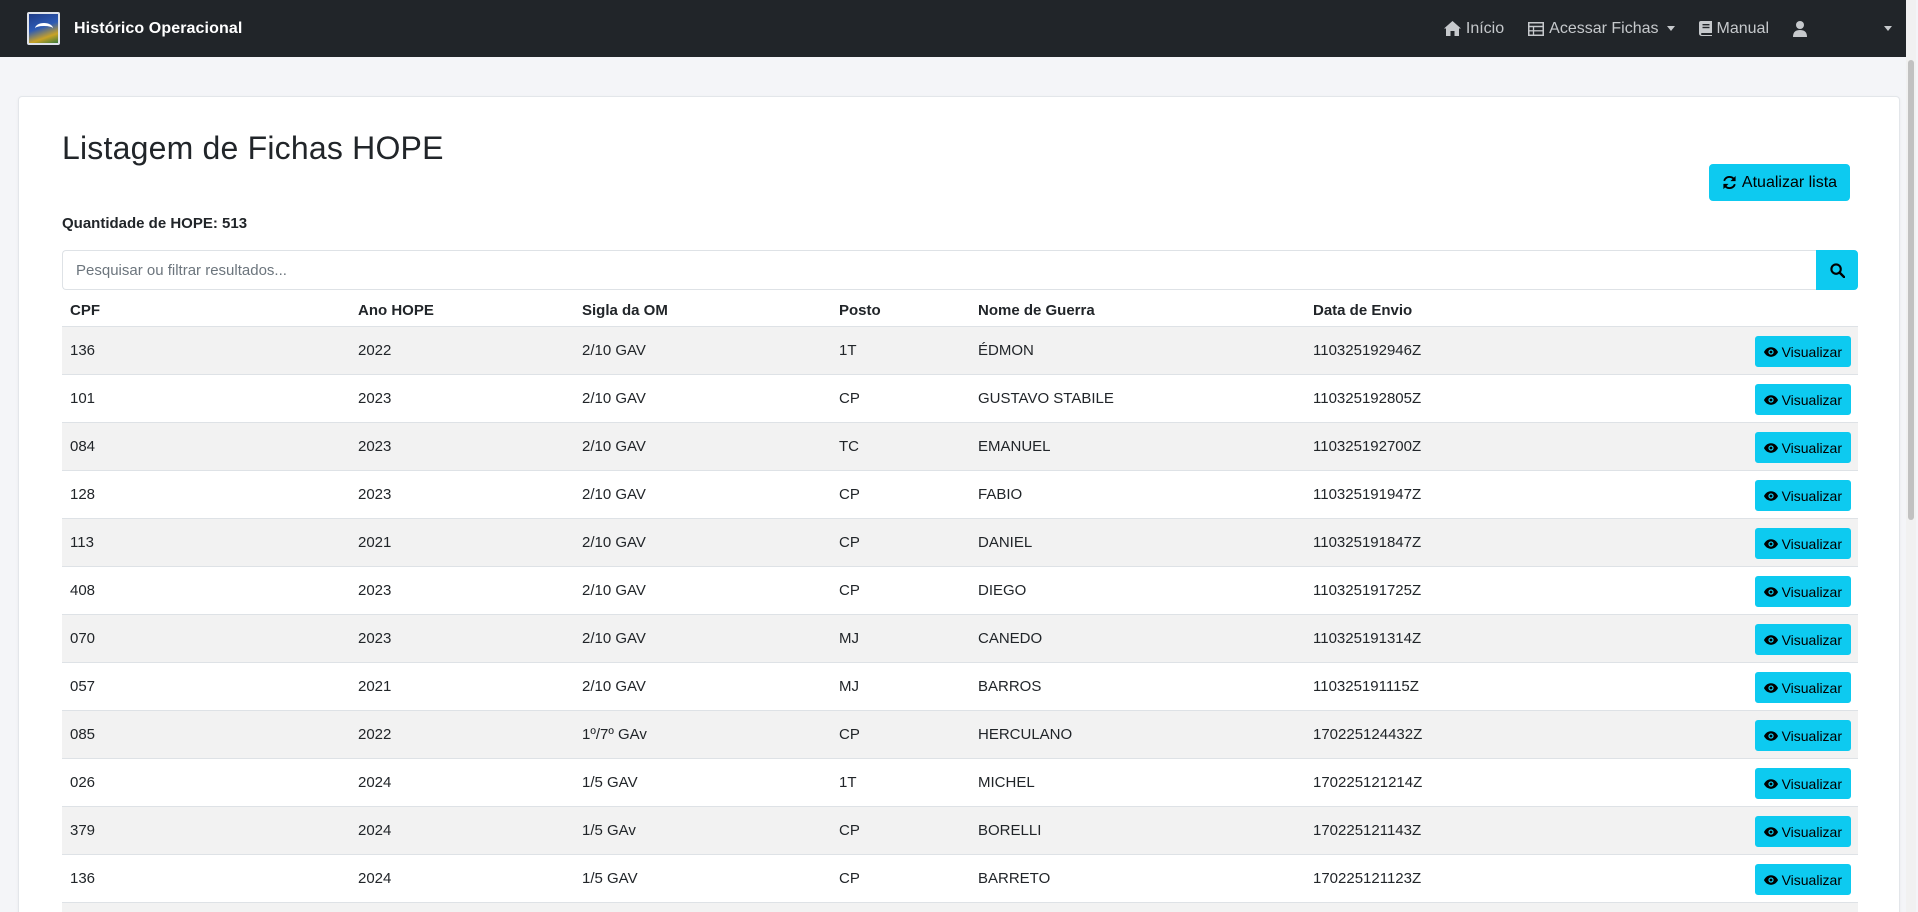  I want to click on col-header-data: Data de Envio, so click(1435, 311).